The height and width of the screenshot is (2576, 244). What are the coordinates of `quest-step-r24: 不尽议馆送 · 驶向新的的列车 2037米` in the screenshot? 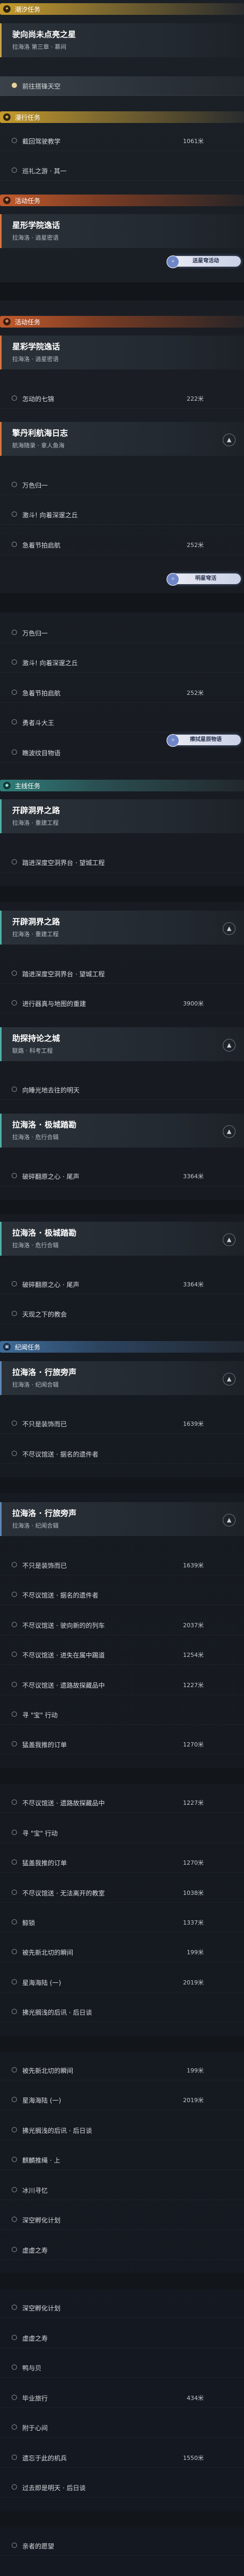 It's located at (122, 1625).